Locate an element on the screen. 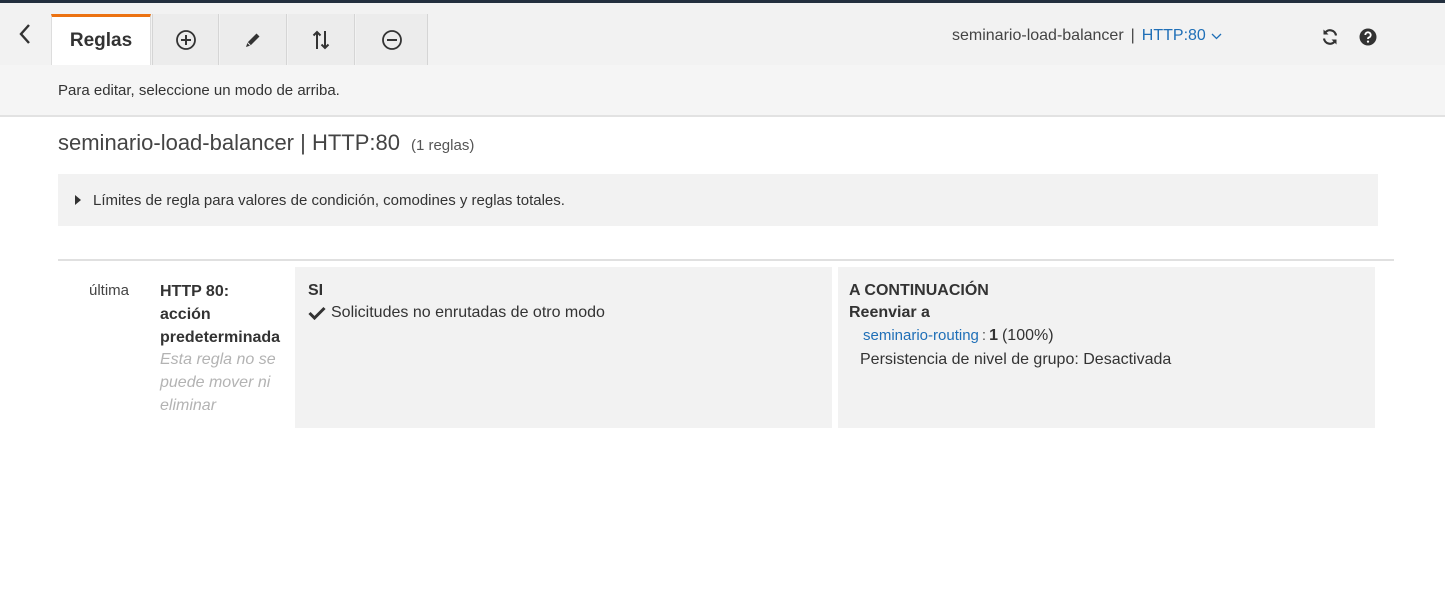 The image size is (1445, 615). target-group-row: seminario-routing : 1 (100%) is located at coordinates (958, 336).